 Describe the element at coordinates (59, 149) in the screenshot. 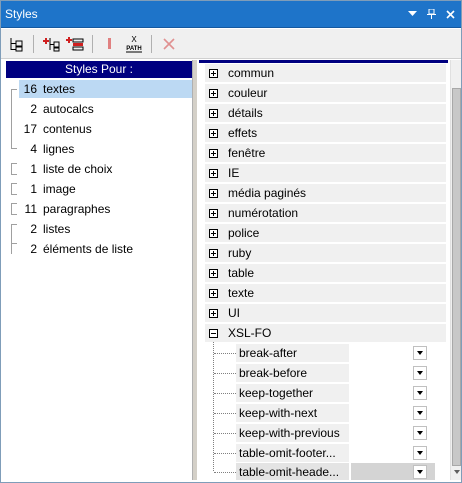

I see `item-label: lignes` at that location.